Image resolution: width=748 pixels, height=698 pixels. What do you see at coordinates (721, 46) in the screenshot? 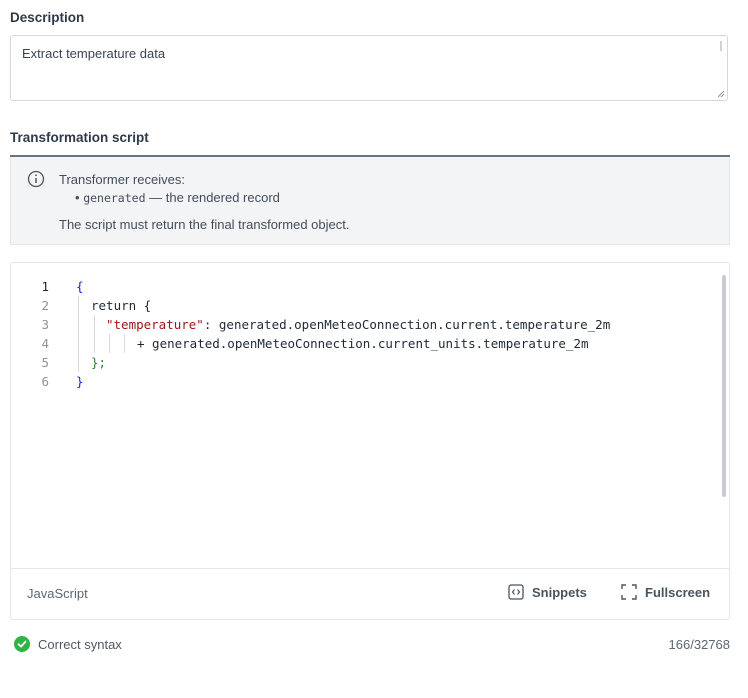
I see `textarea-scrollbar` at bounding box center [721, 46].